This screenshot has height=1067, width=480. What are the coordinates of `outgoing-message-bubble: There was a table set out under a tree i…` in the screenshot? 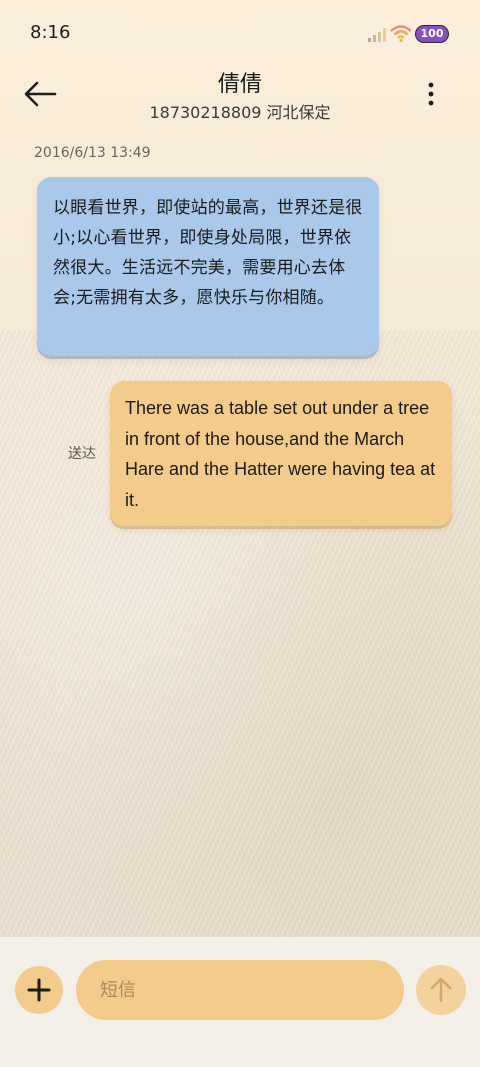 It's located at (281, 453).